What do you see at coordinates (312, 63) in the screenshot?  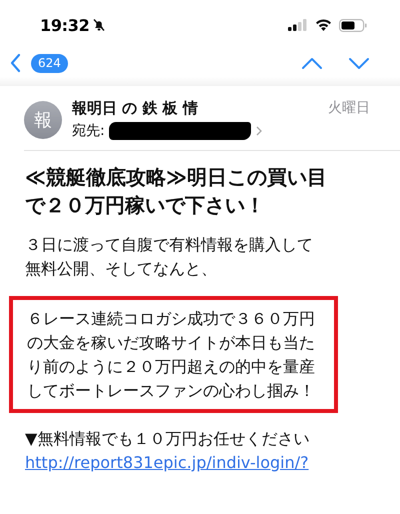 I see `chevron-up-icon` at bounding box center [312, 63].